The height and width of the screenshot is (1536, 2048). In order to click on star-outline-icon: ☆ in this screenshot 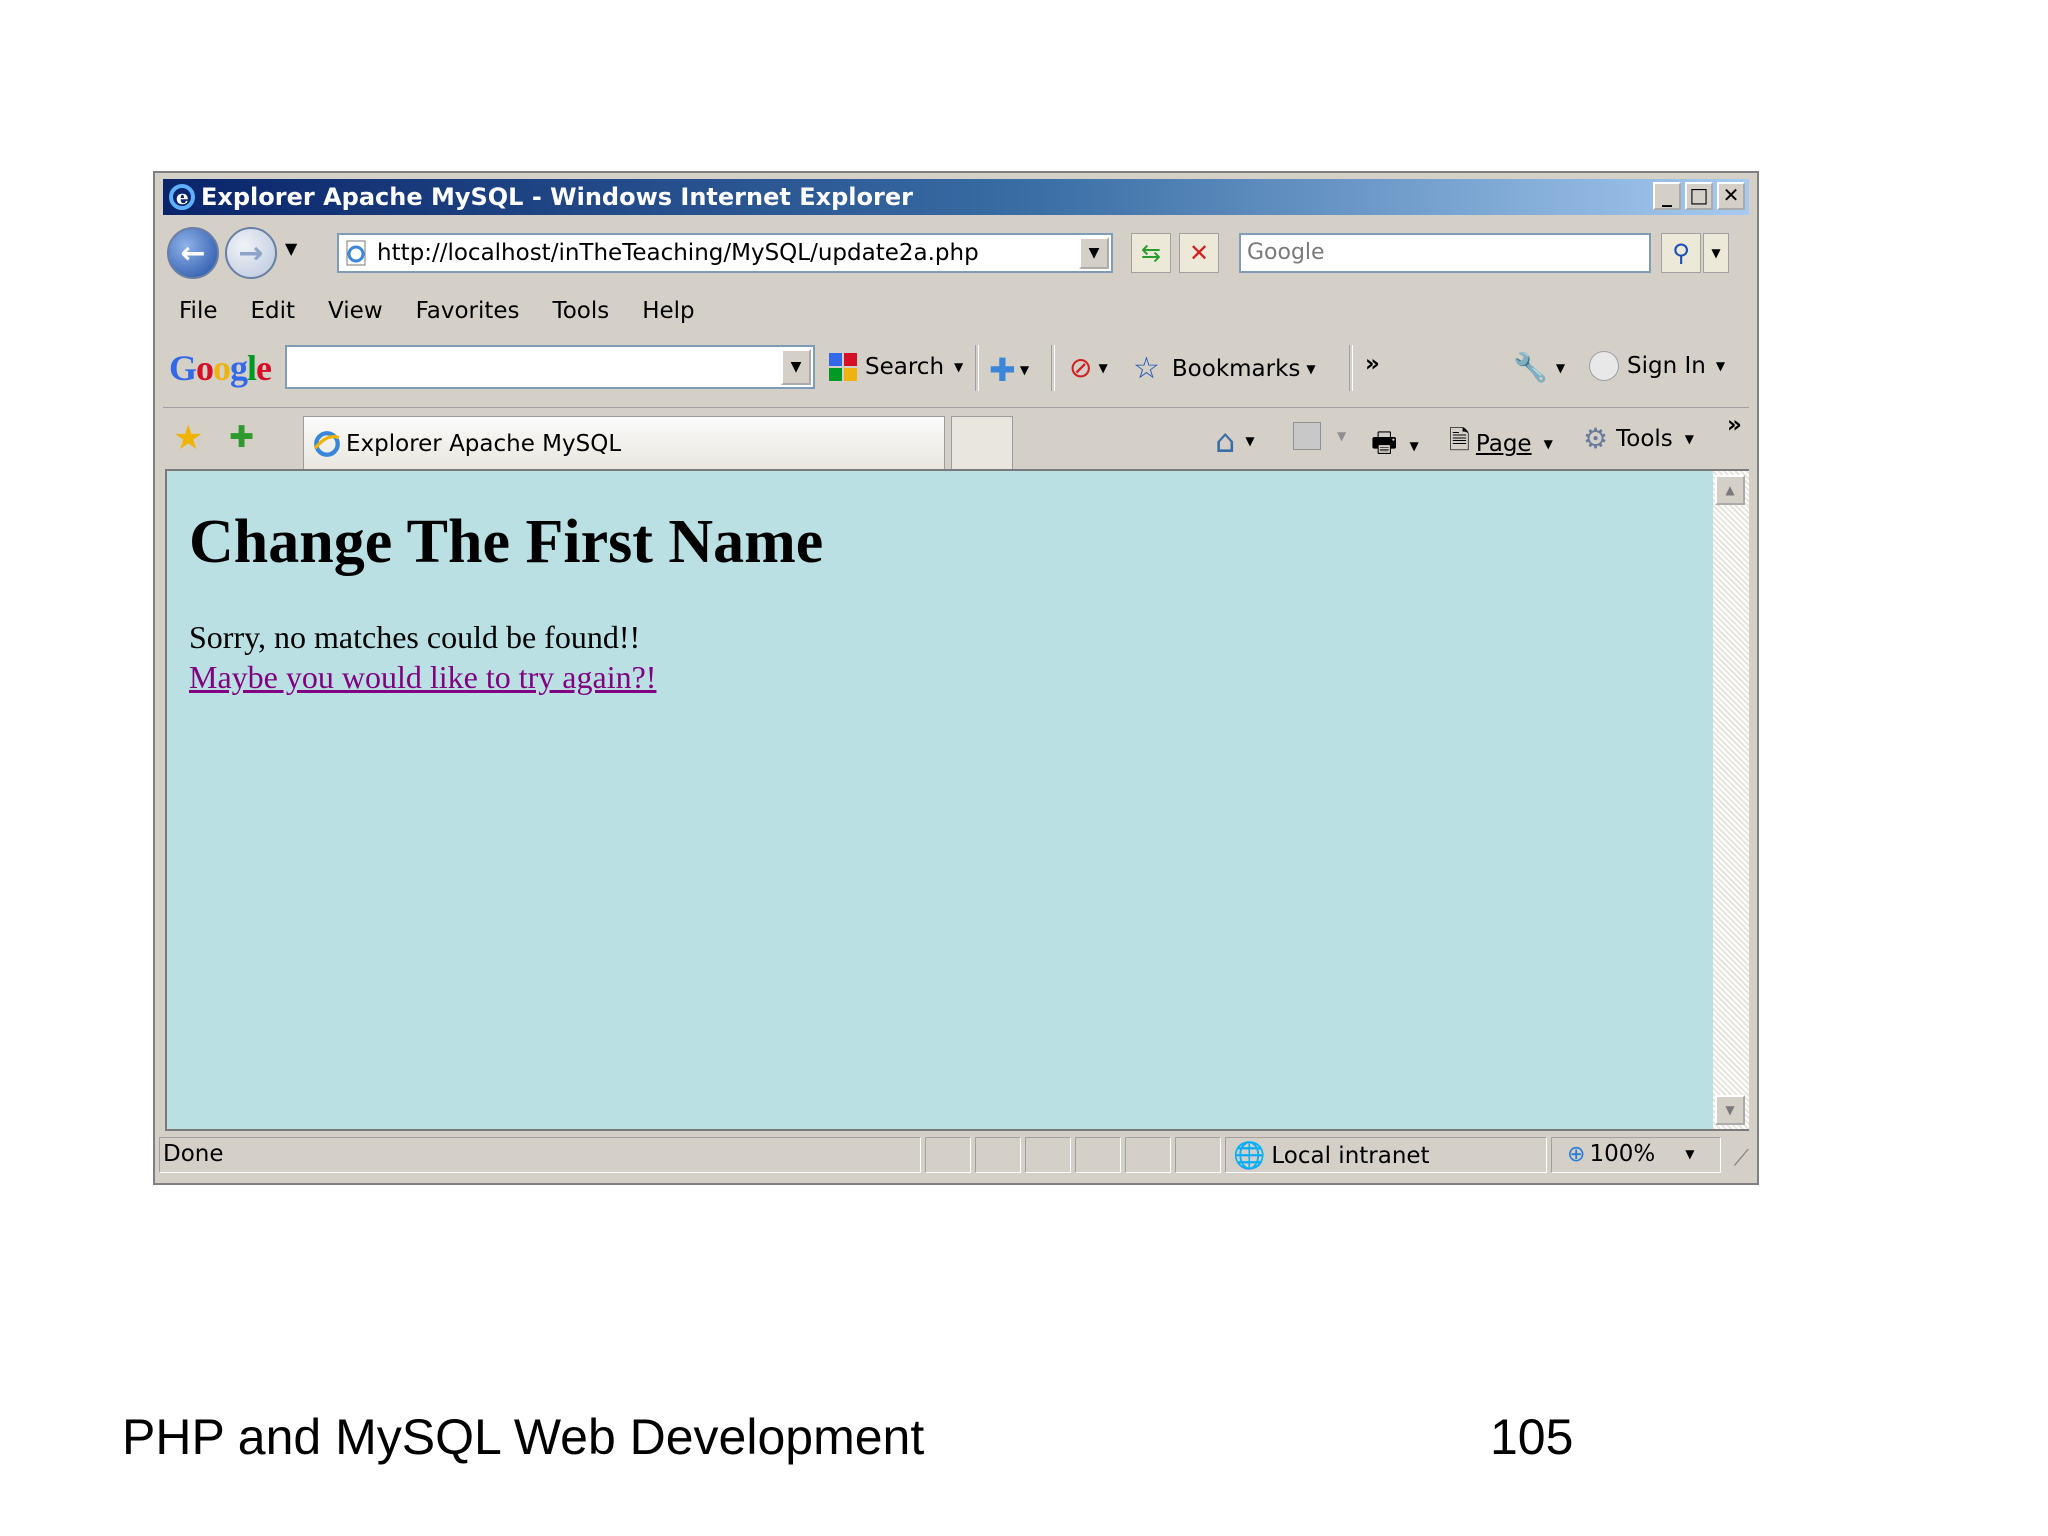, I will do `click(1146, 368)`.